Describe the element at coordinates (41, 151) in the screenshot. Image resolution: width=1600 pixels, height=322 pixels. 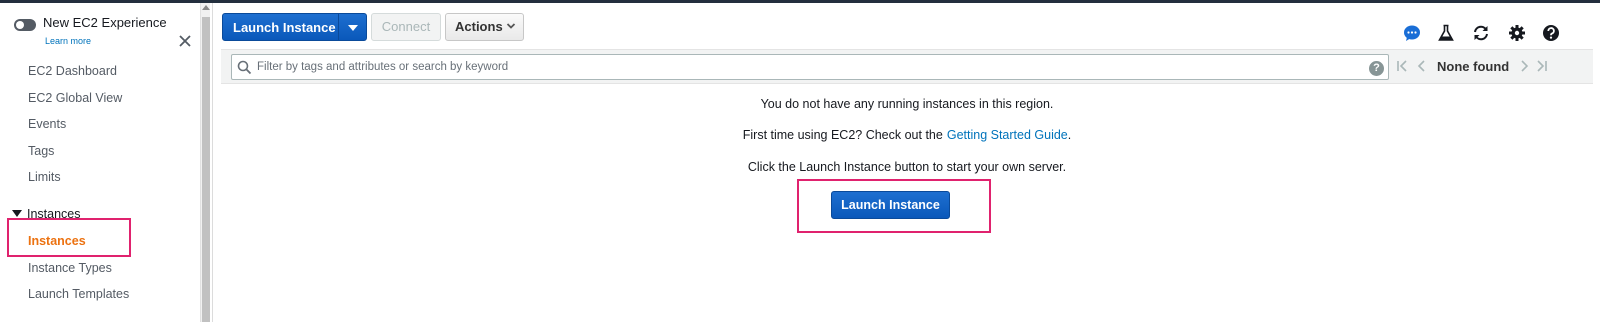
I see `sidebar-item-tags: Tags` at that location.